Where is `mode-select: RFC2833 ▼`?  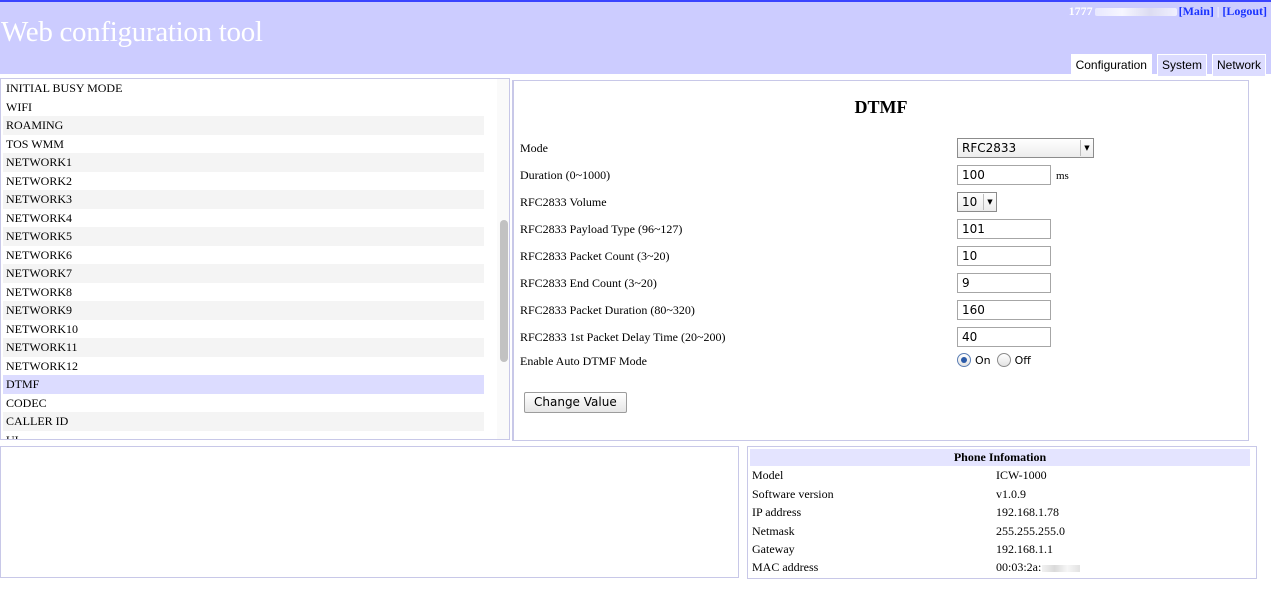
mode-select: RFC2833 ▼ is located at coordinates (1025, 148).